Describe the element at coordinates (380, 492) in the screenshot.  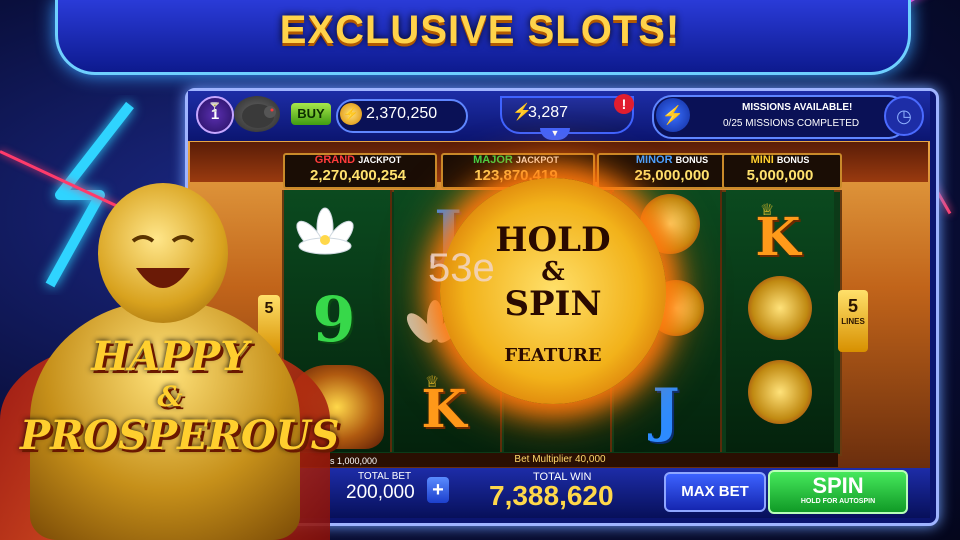
I see `total-bet-value: 200,000` at that location.